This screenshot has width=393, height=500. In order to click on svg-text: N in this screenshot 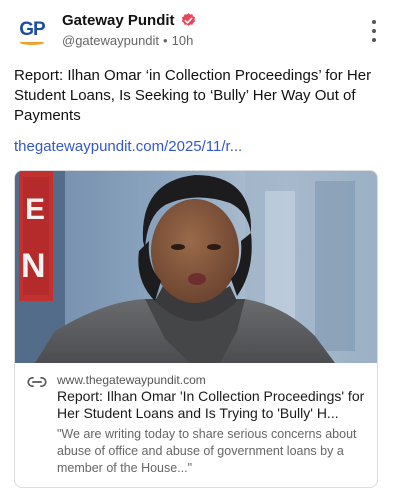, I will do `click(33, 266)`.